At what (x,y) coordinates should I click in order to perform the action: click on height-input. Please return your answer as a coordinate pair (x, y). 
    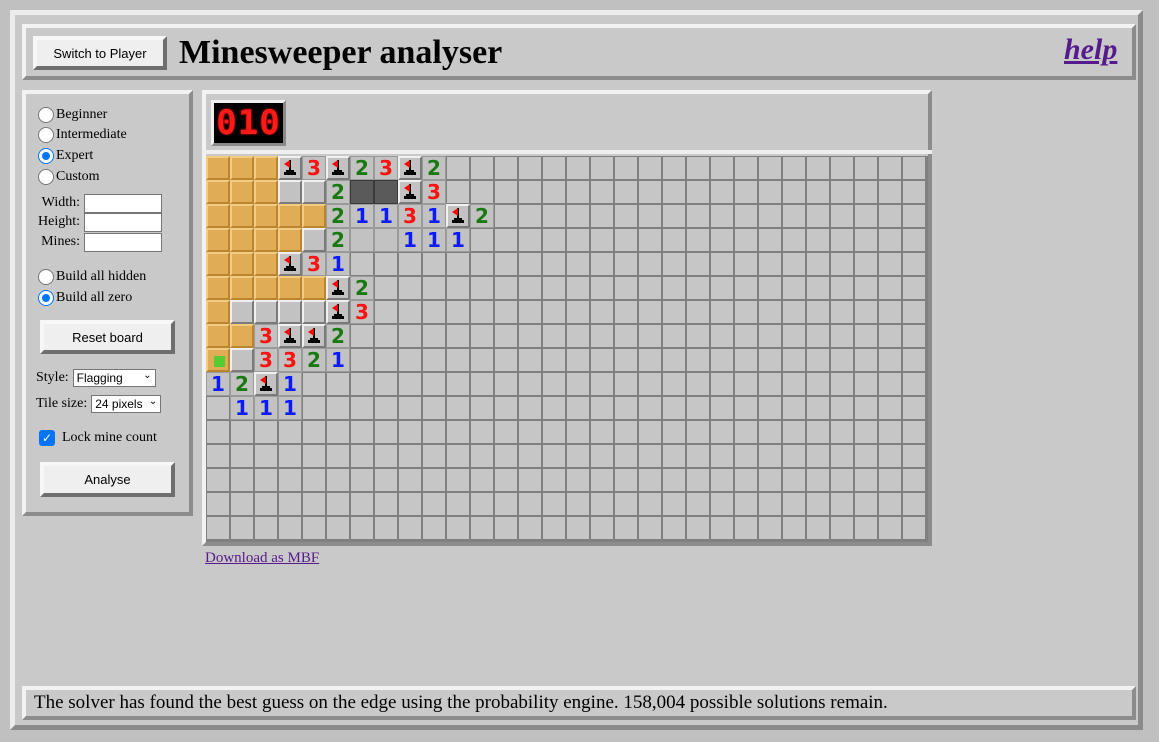
    Looking at the image, I should click on (123, 222).